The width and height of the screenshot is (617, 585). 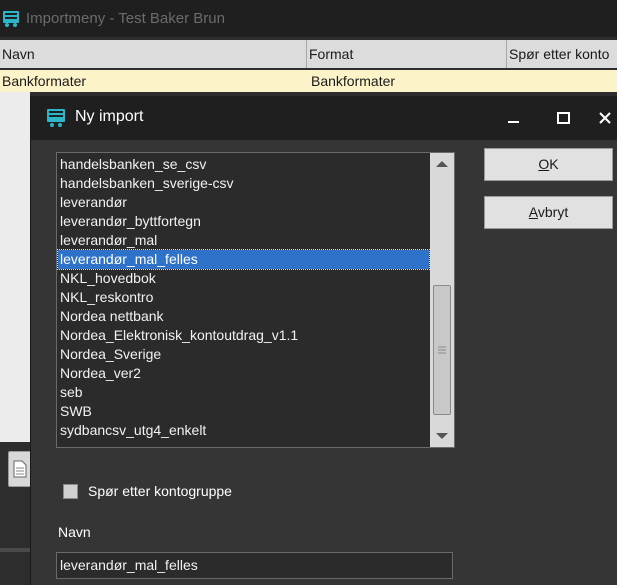 What do you see at coordinates (71, 392) in the screenshot?
I see `list-item: seb` at bounding box center [71, 392].